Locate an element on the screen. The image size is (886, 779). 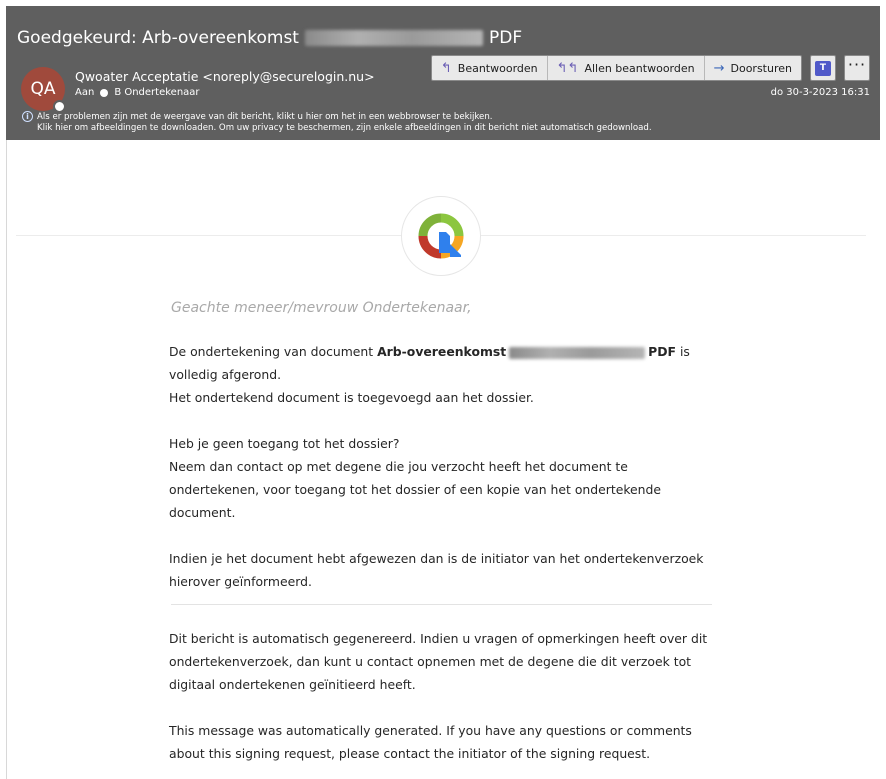
reply-all-button: ↰↰ Allen beantwoorden is located at coordinates (626, 68).